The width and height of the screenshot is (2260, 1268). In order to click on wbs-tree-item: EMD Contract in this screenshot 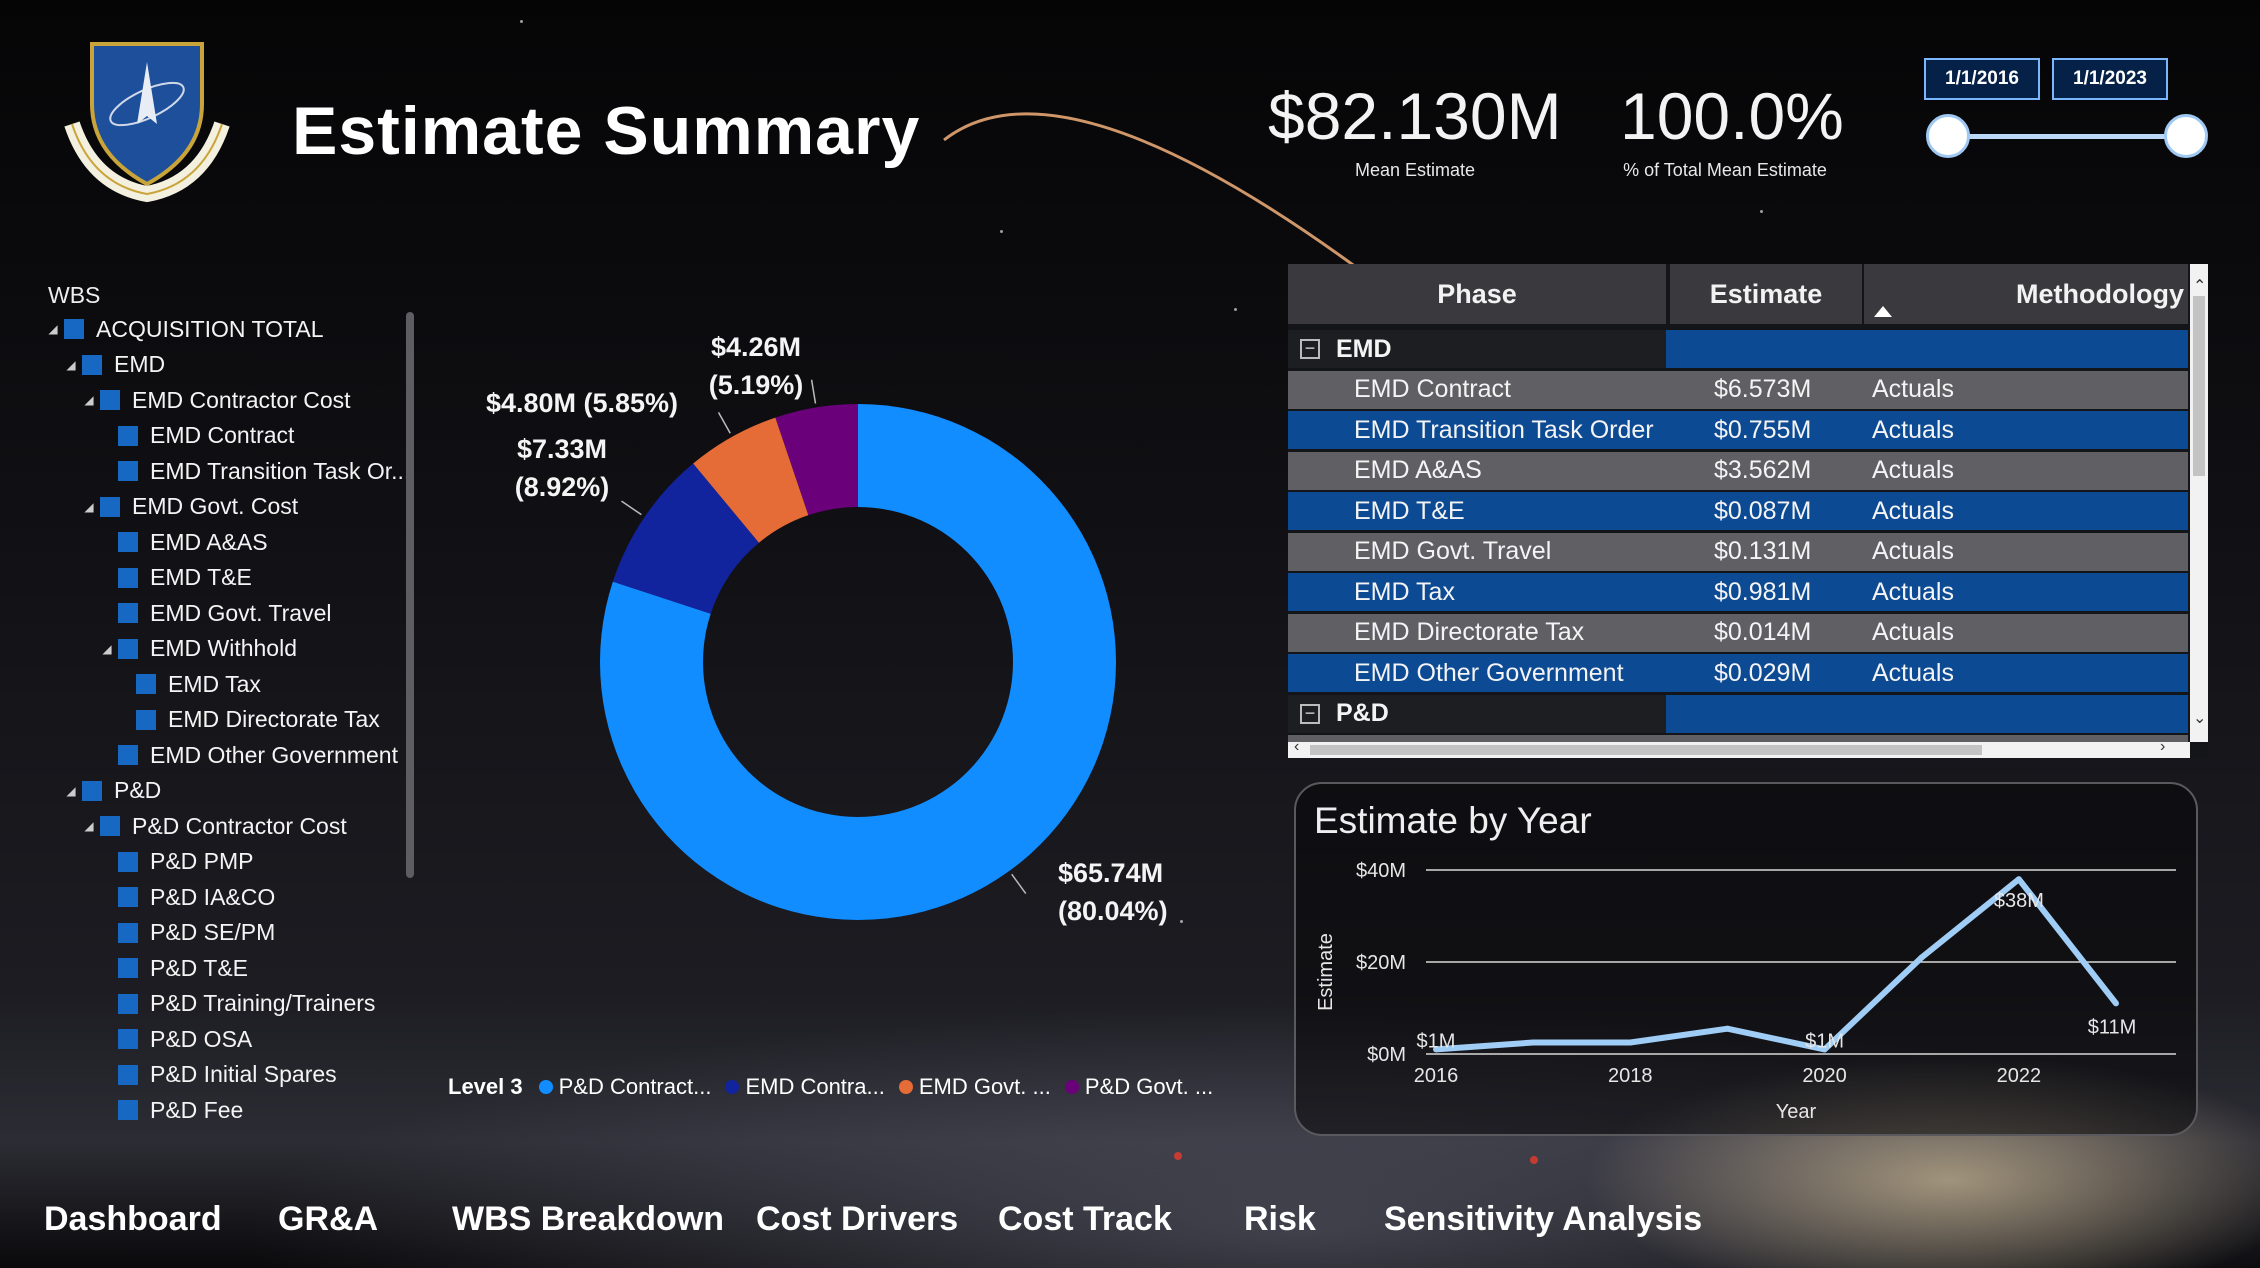, I will do `click(197, 436)`.